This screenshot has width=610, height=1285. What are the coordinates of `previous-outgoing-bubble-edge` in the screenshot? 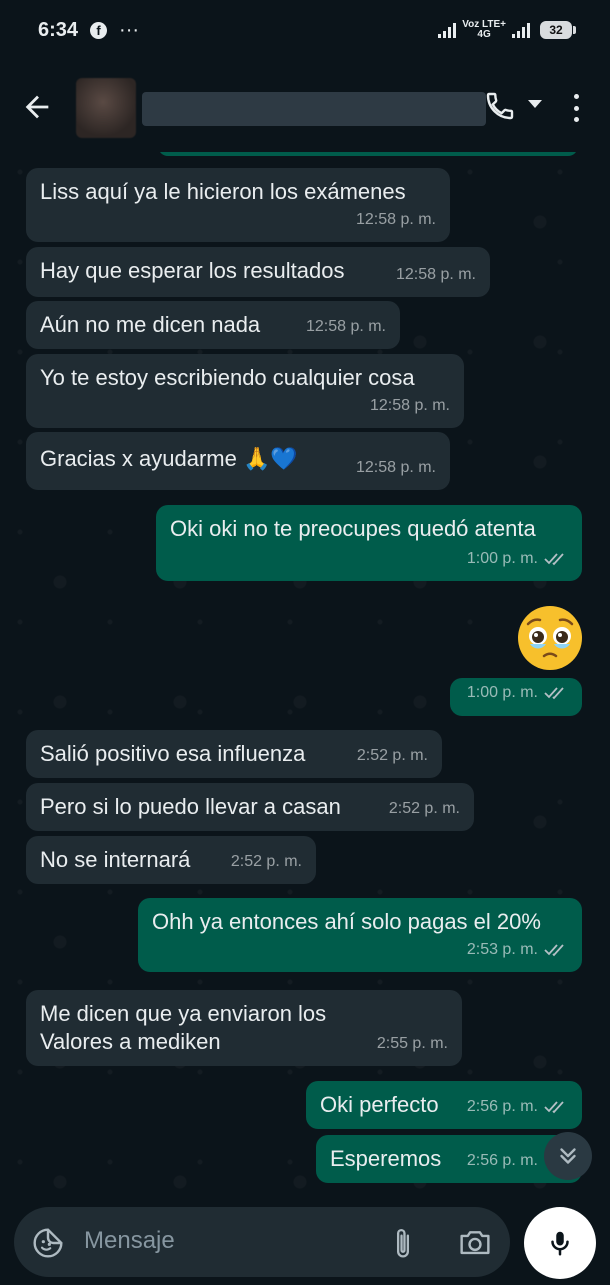 It's located at (368, 154).